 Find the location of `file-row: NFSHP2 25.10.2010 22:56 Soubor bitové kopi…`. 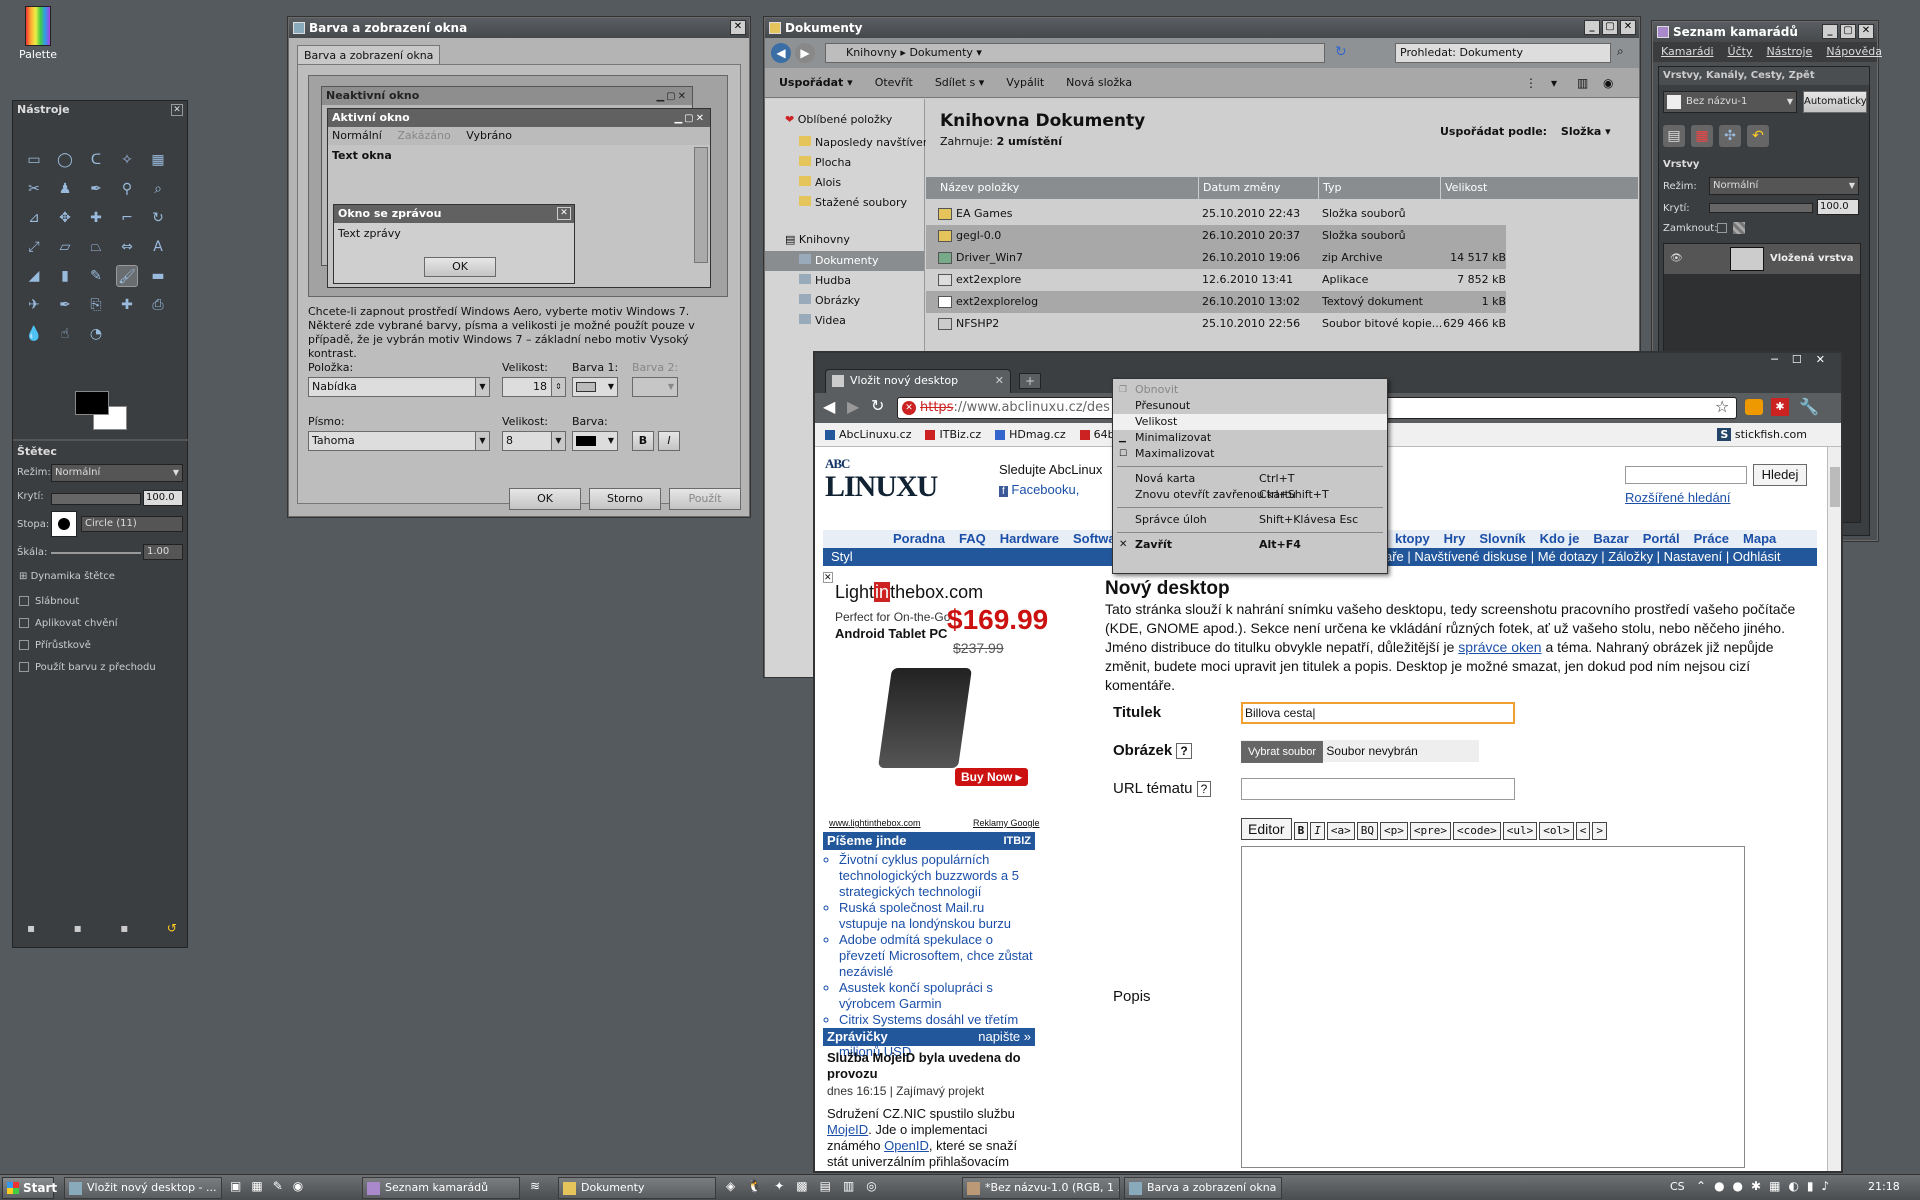

file-row: NFSHP2 25.10.2010 22:56 Soubor bitové kopi… is located at coordinates (1216, 324).